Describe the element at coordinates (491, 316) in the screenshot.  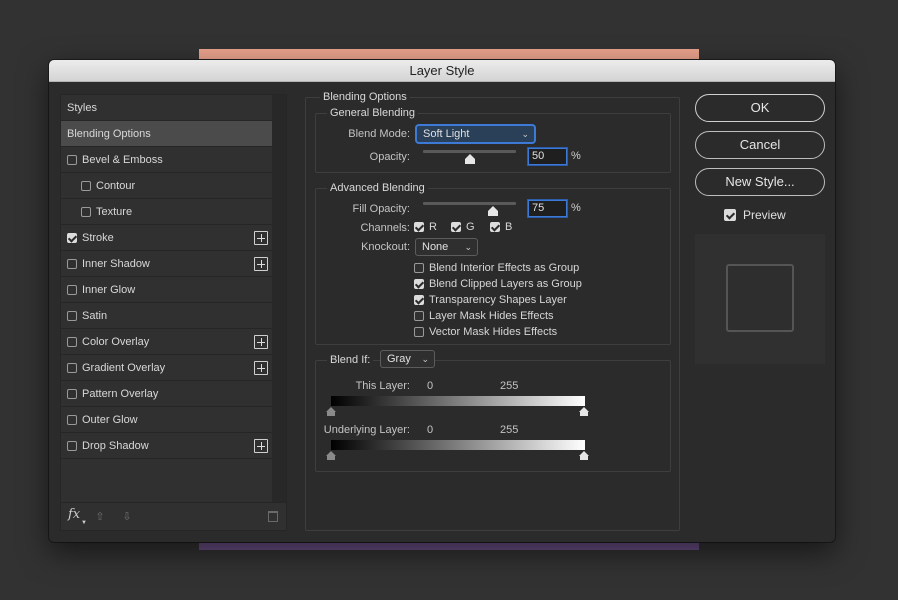
I see `option-label: Layer Mask Hides Effects` at that location.